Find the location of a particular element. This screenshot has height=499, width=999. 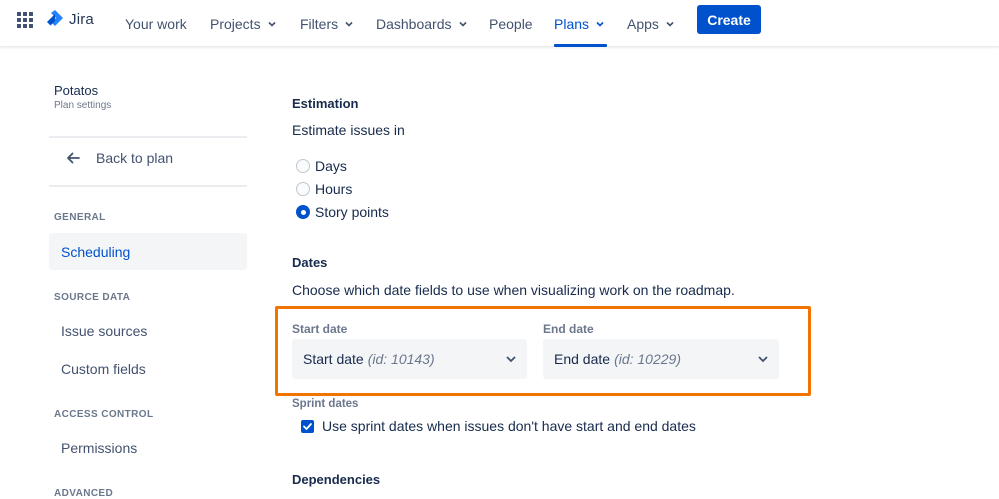

jira-logo-icon is located at coordinates (55, 18).